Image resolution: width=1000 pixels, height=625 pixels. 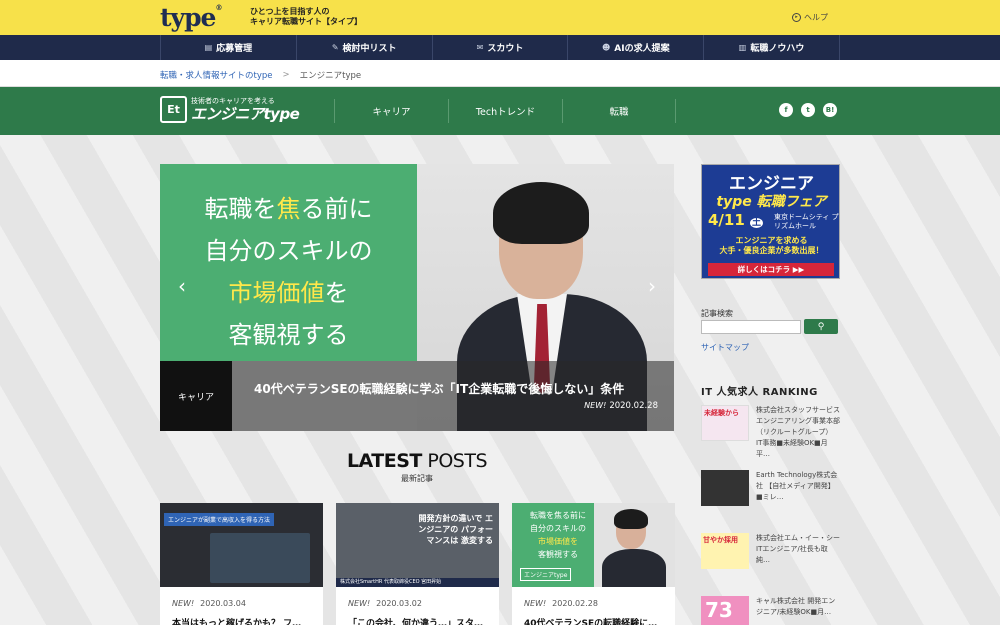 What do you see at coordinates (652, 286) in the screenshot?
I see `slider-next-icon: ›` at bounding box center [652, 286].